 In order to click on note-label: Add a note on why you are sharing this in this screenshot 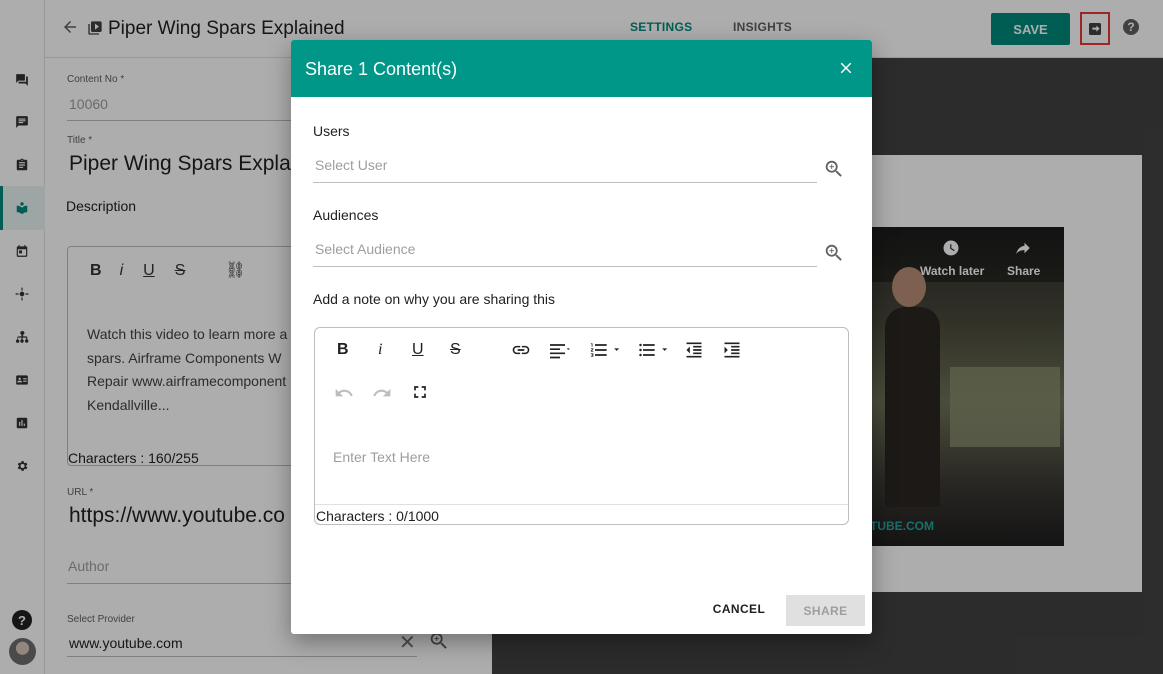, I will do `click(434, 299)`.